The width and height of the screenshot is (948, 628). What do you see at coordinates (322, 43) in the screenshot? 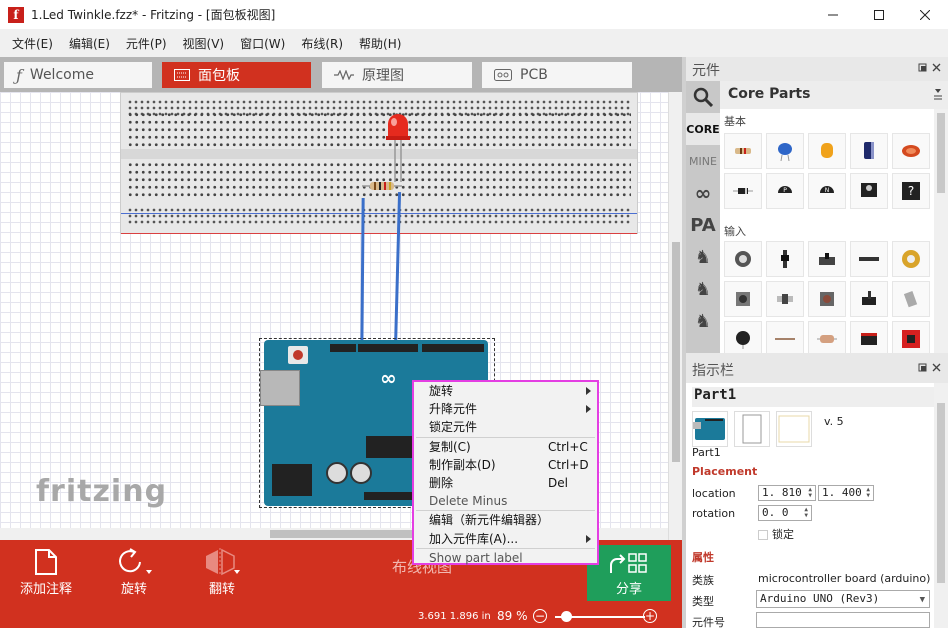
I see `menu-routing: 布线(R)` at bounding box center [322, 43].